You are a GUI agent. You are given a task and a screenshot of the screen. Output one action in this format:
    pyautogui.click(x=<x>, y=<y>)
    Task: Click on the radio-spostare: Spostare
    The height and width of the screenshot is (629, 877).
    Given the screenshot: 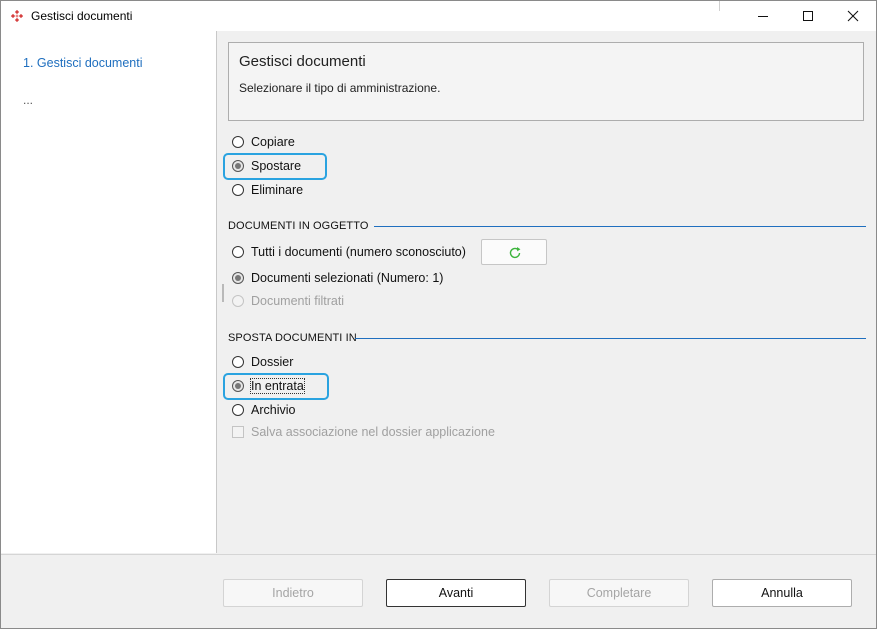 What is the action you would take?
    pyautogui.click(x=266, y=166)
    